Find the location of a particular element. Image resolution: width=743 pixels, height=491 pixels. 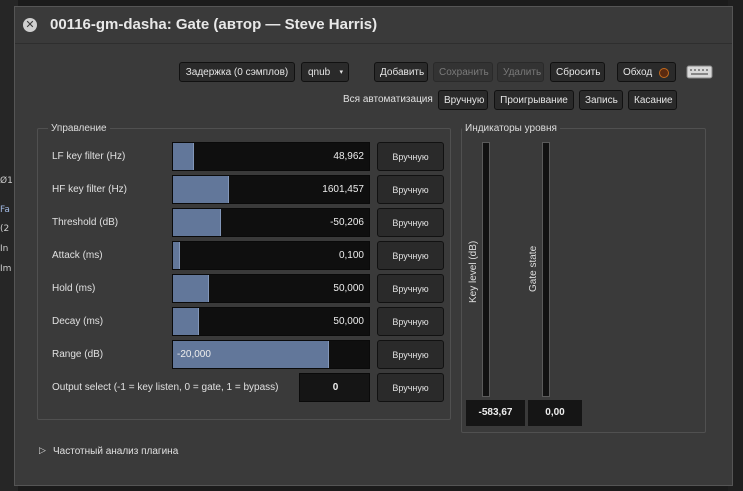

preset-select: qnub ▾ is located at coordinates (325, 72).